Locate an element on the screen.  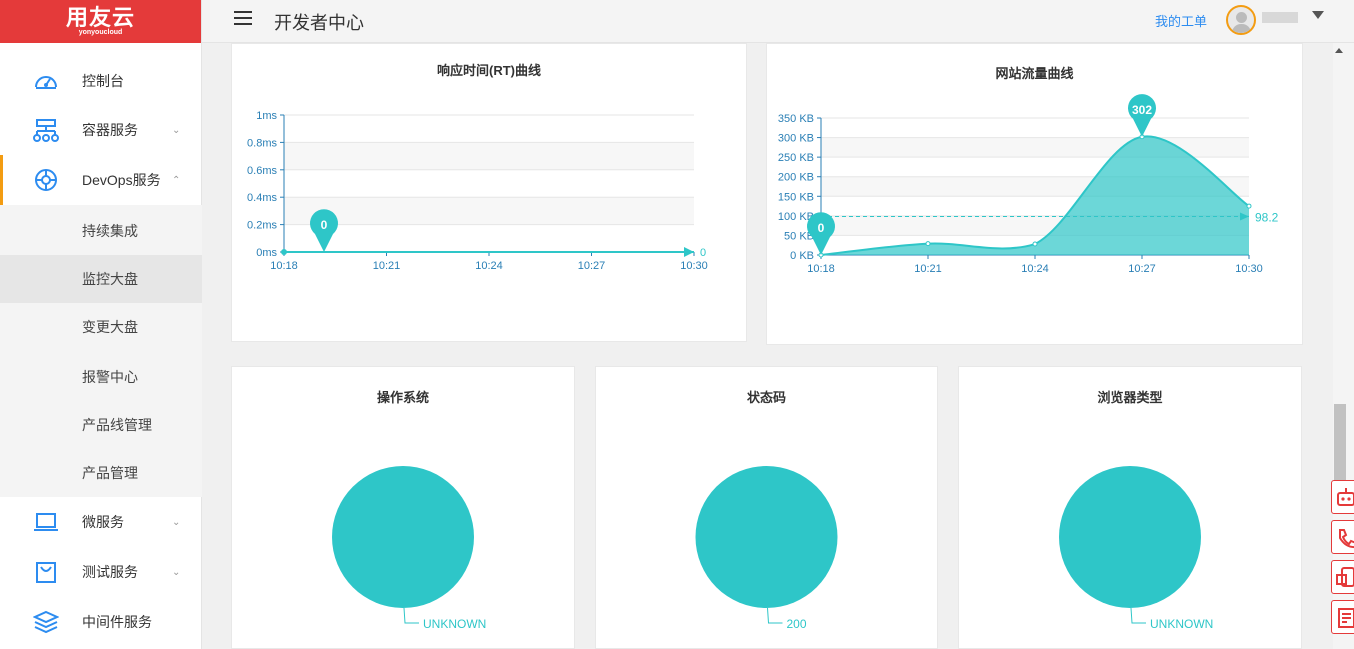
logo-text: 用友云 is located at coordinates (100, 17).